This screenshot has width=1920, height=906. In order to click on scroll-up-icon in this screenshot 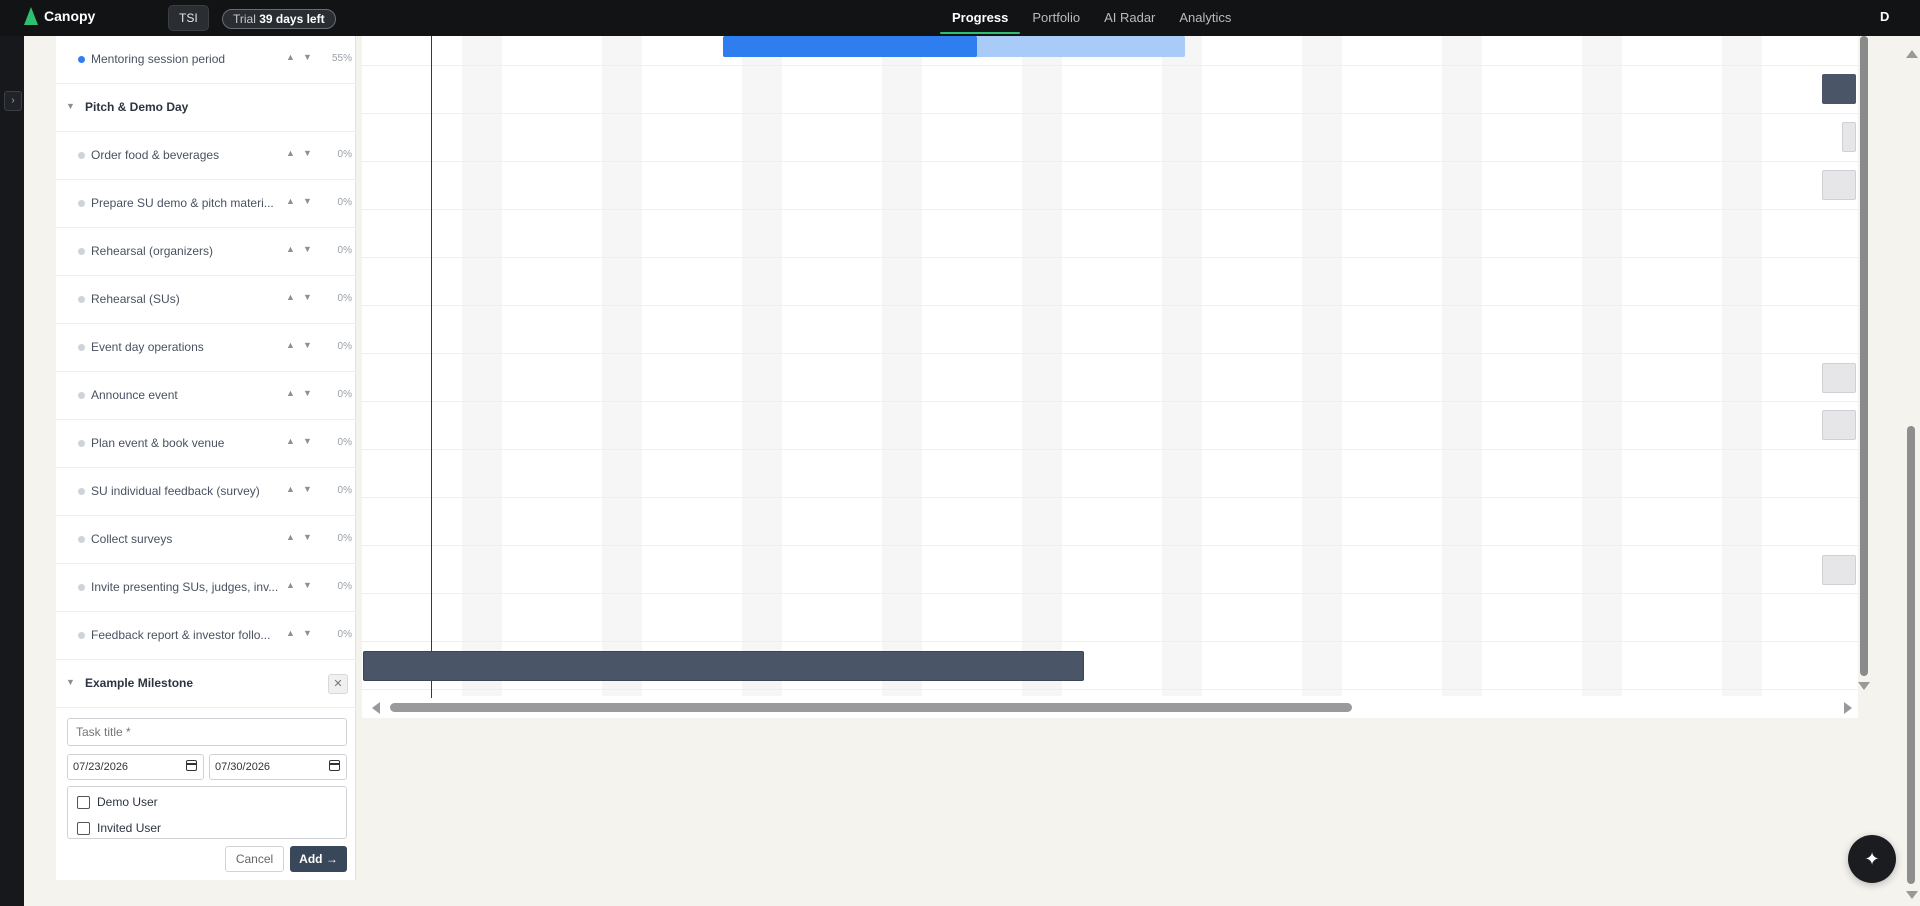, I will do `click(1912, 54)`.